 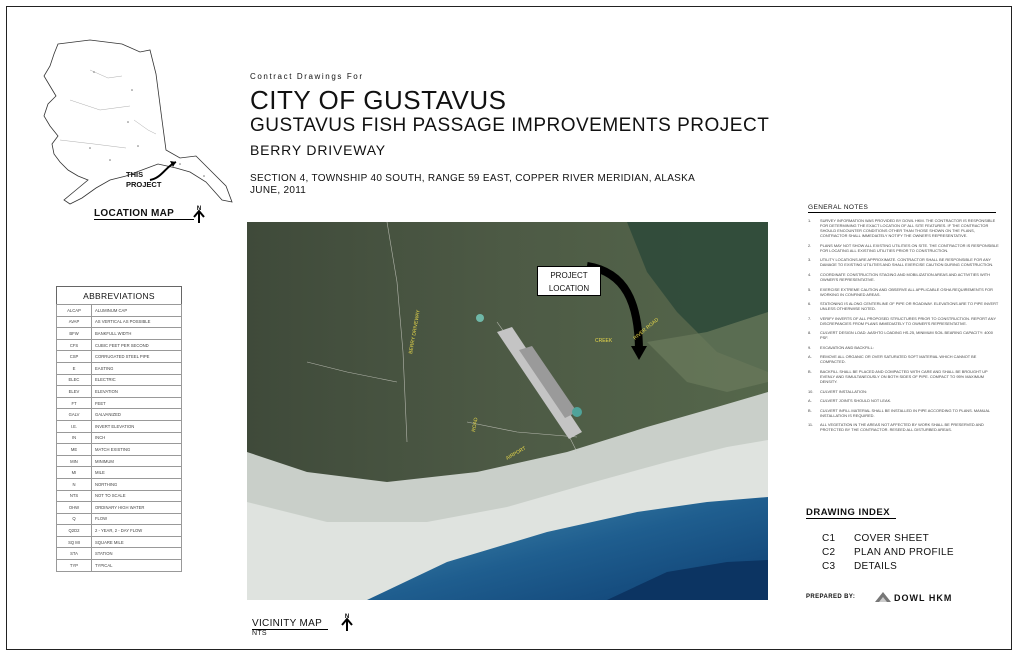 I want to click on abbreviation-row: N NORTHING, so click(x=119, y=484).